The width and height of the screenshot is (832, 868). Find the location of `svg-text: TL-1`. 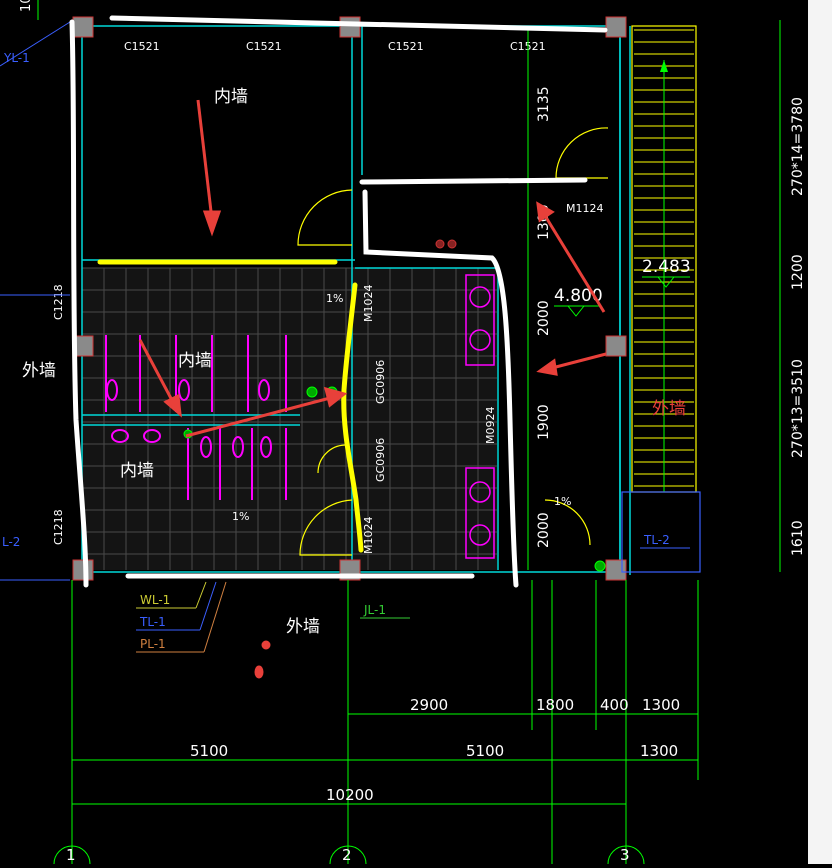

svg-text: TL-1 is located at coordinates (152, 622).